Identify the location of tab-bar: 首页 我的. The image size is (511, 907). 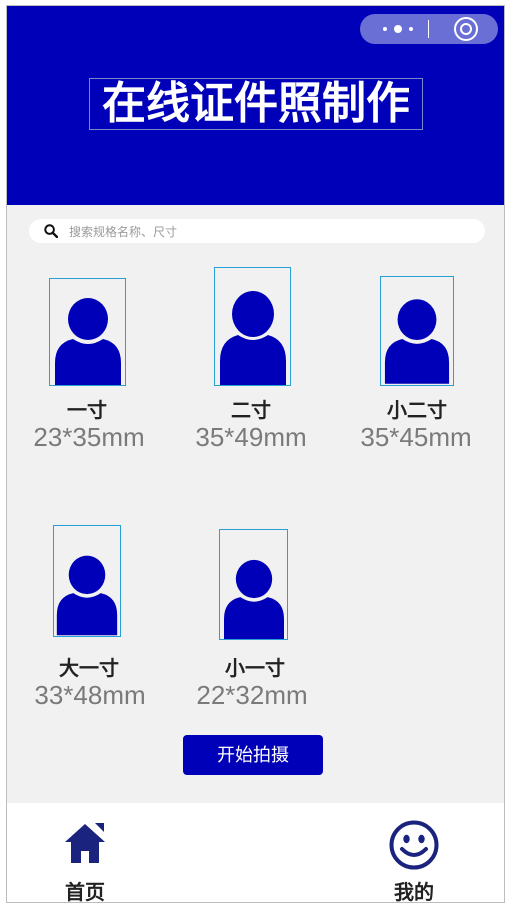
(255, 852).